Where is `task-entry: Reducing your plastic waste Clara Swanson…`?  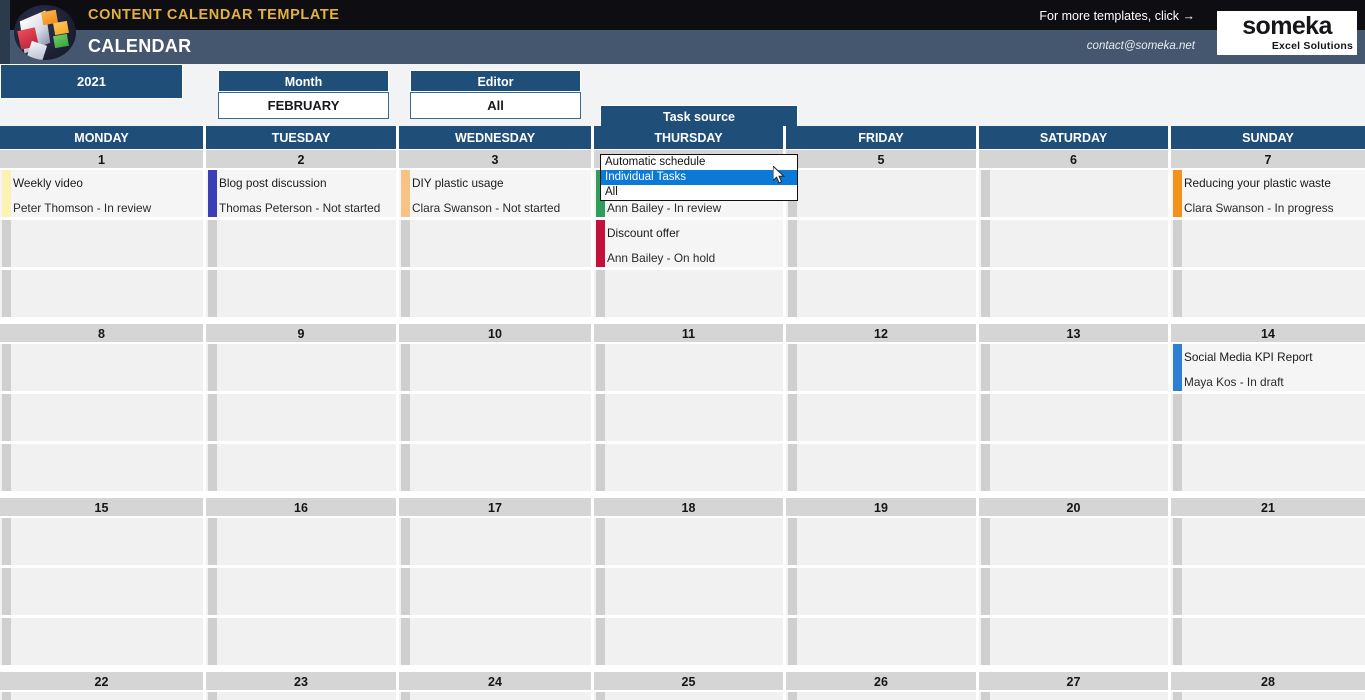
task-entry: Reducing your plastic waste Clara Swanson… is located at coordinates (1268, 195).